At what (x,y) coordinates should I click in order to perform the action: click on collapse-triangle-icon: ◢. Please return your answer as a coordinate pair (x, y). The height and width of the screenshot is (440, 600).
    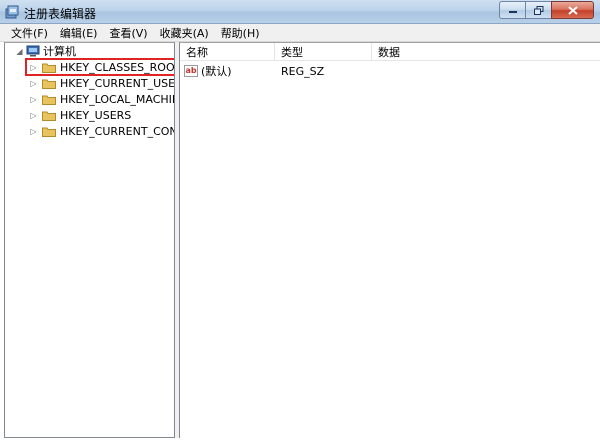
    Looking at the image, I should click on (19, 51).